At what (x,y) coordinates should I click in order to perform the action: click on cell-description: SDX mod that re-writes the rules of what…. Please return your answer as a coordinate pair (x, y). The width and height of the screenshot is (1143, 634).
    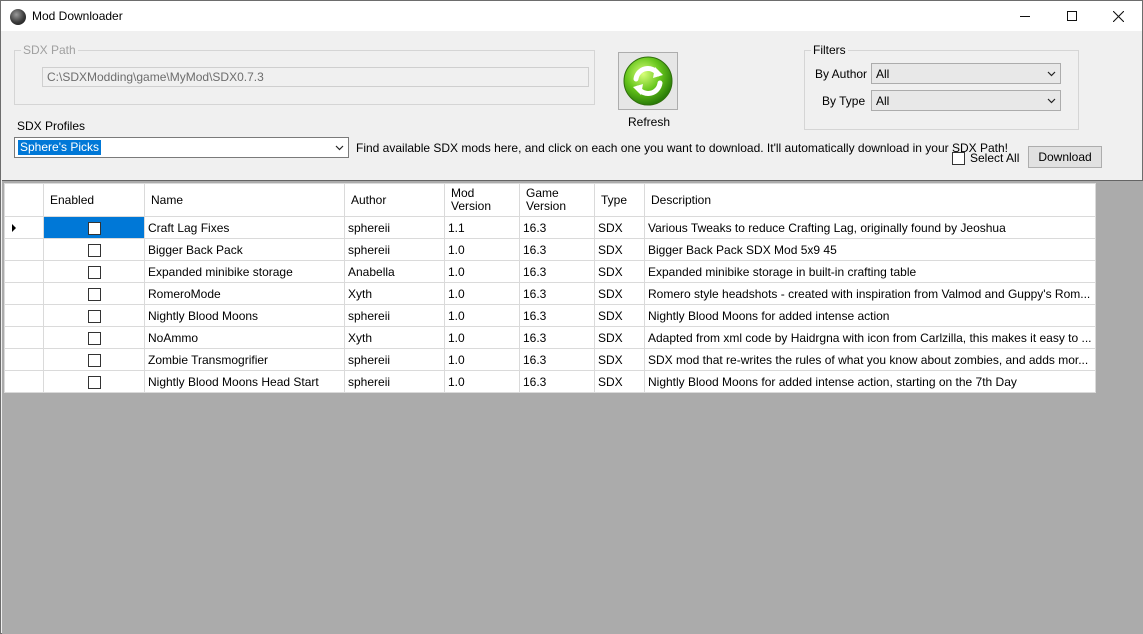
    Looking at the image, I should click on (870, 359).